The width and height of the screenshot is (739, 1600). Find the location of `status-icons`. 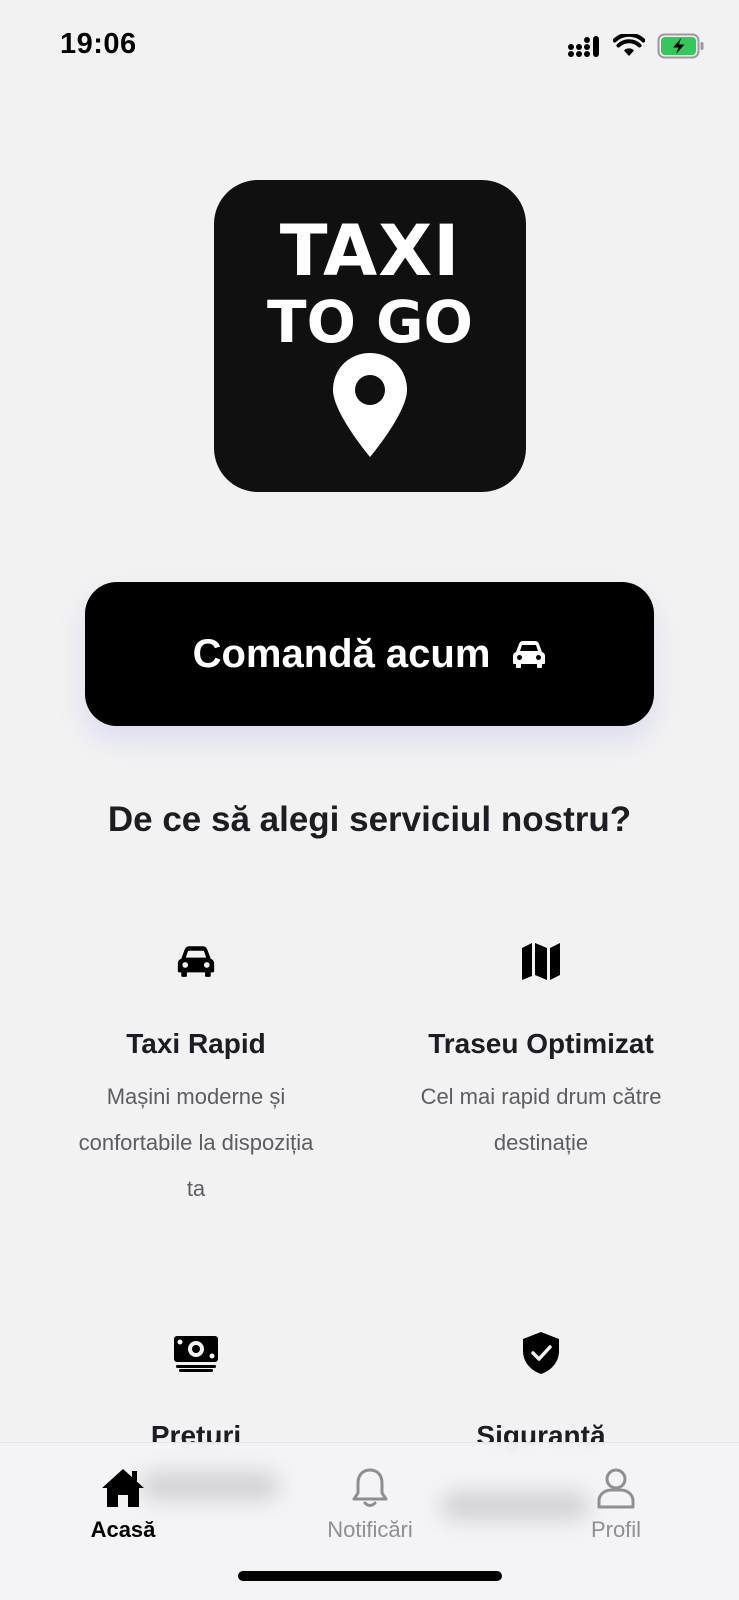

status-icons is located at coordinates (636, 46).